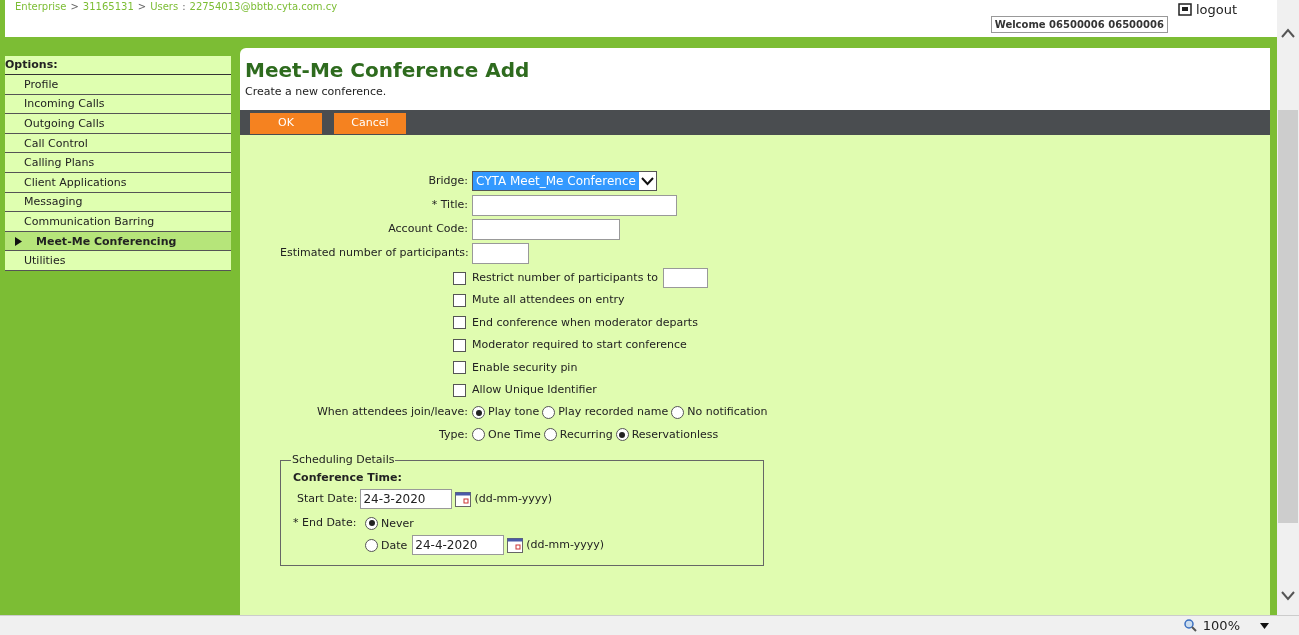  Describe the element at coordinates (343, 460) in the screenshot. I see `panel-legend: Scheduling Details` at that location.